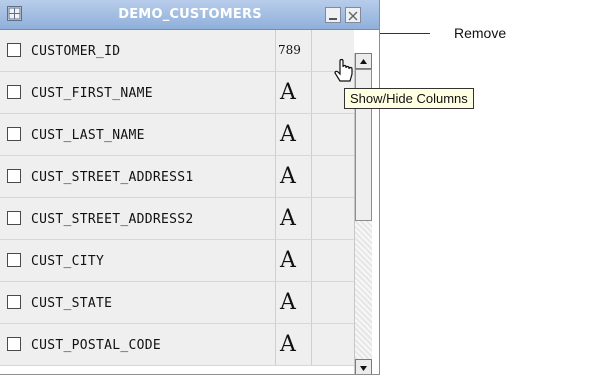 The width and height of the screenshot is (611, 375). I want to click on type-cell: 789, so click(293, 50).